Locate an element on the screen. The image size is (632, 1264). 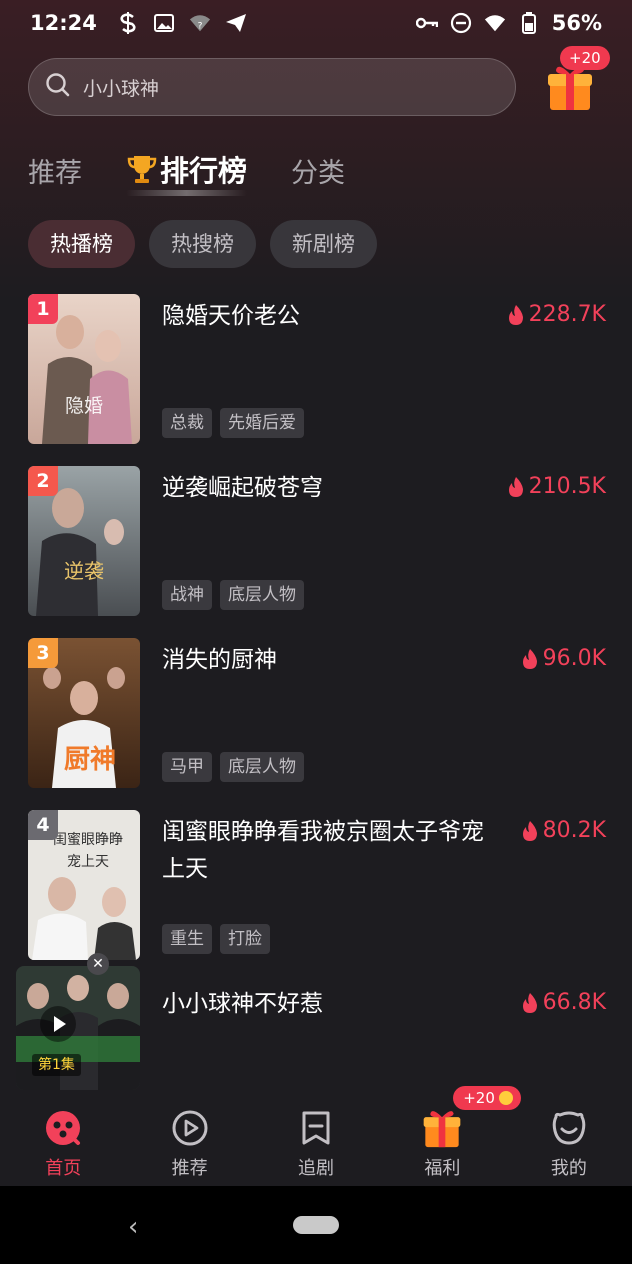
chip-hot-play: 热播榜 is located at coordinates (81, 244).